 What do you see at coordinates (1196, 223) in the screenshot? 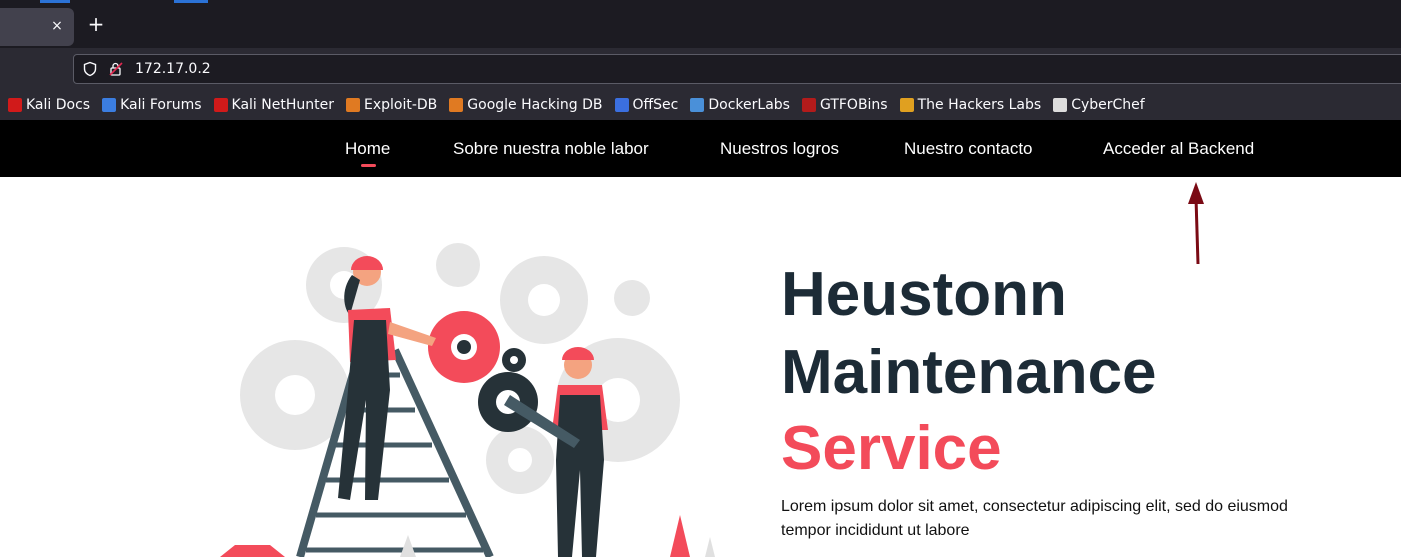
I see `annotation-arrow` at bounding box center [1196, 223].